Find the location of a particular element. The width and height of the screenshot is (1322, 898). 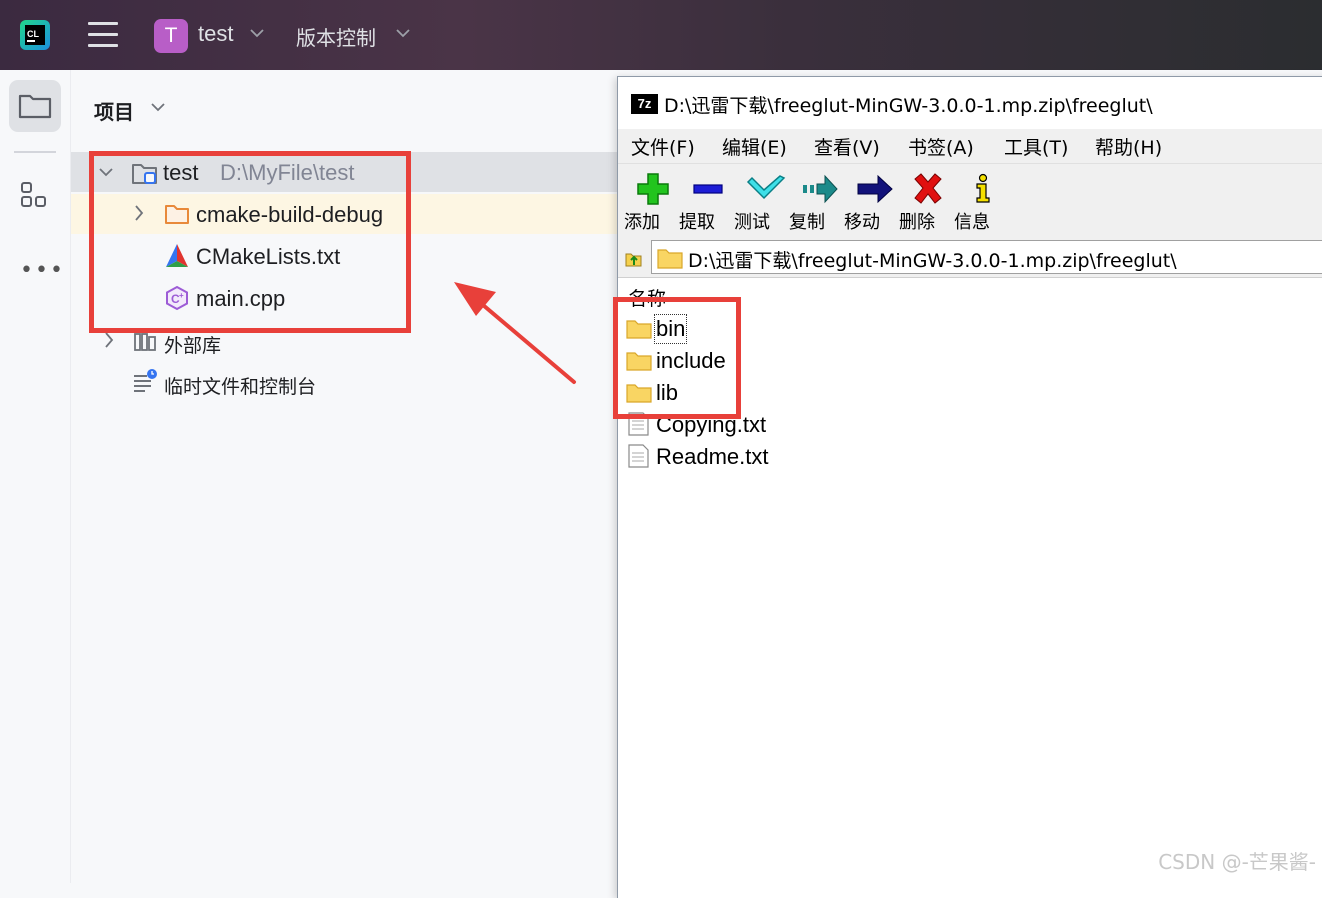

red-arrow-icon is located at coordinates (515, 333).